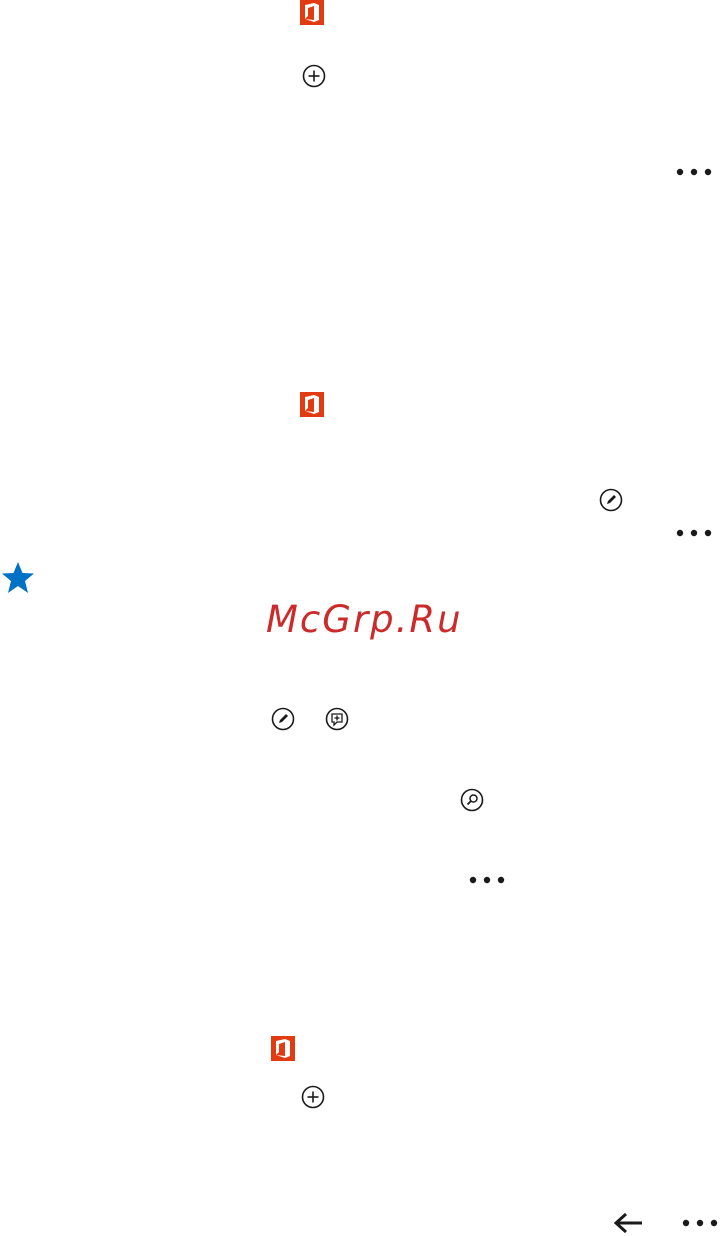 This screenshot has width=721, height=1236. What do you see at coordinates (472, 800) in the screenshot?
I see `find-circle-icon` at bounding box center [472, 800].